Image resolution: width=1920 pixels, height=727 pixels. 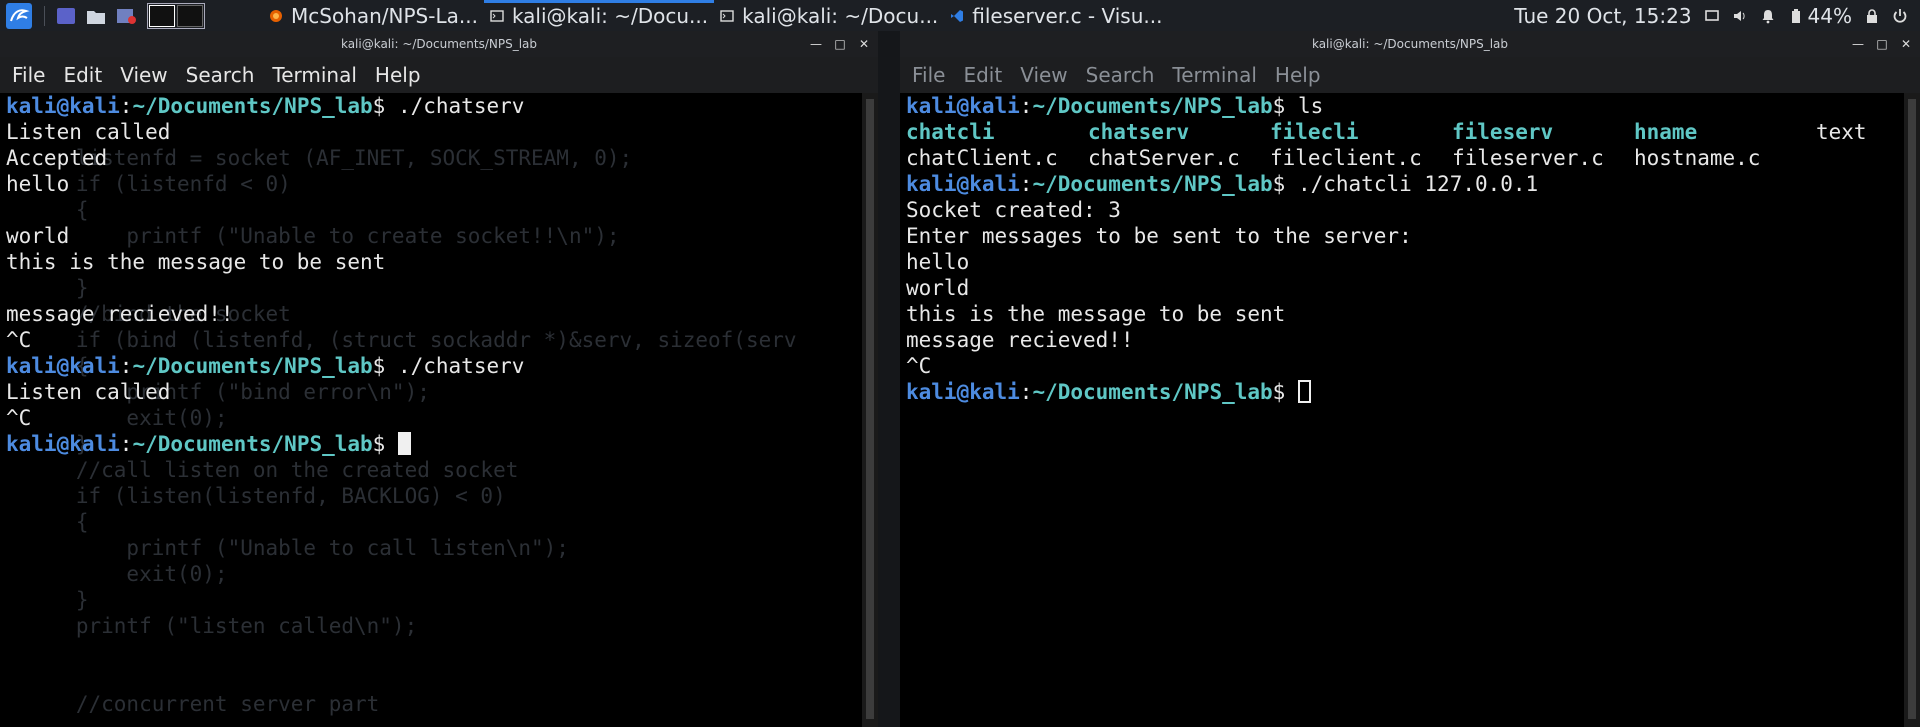 I want to click on ls-directory: chatcli, so click(x=950, y=132).